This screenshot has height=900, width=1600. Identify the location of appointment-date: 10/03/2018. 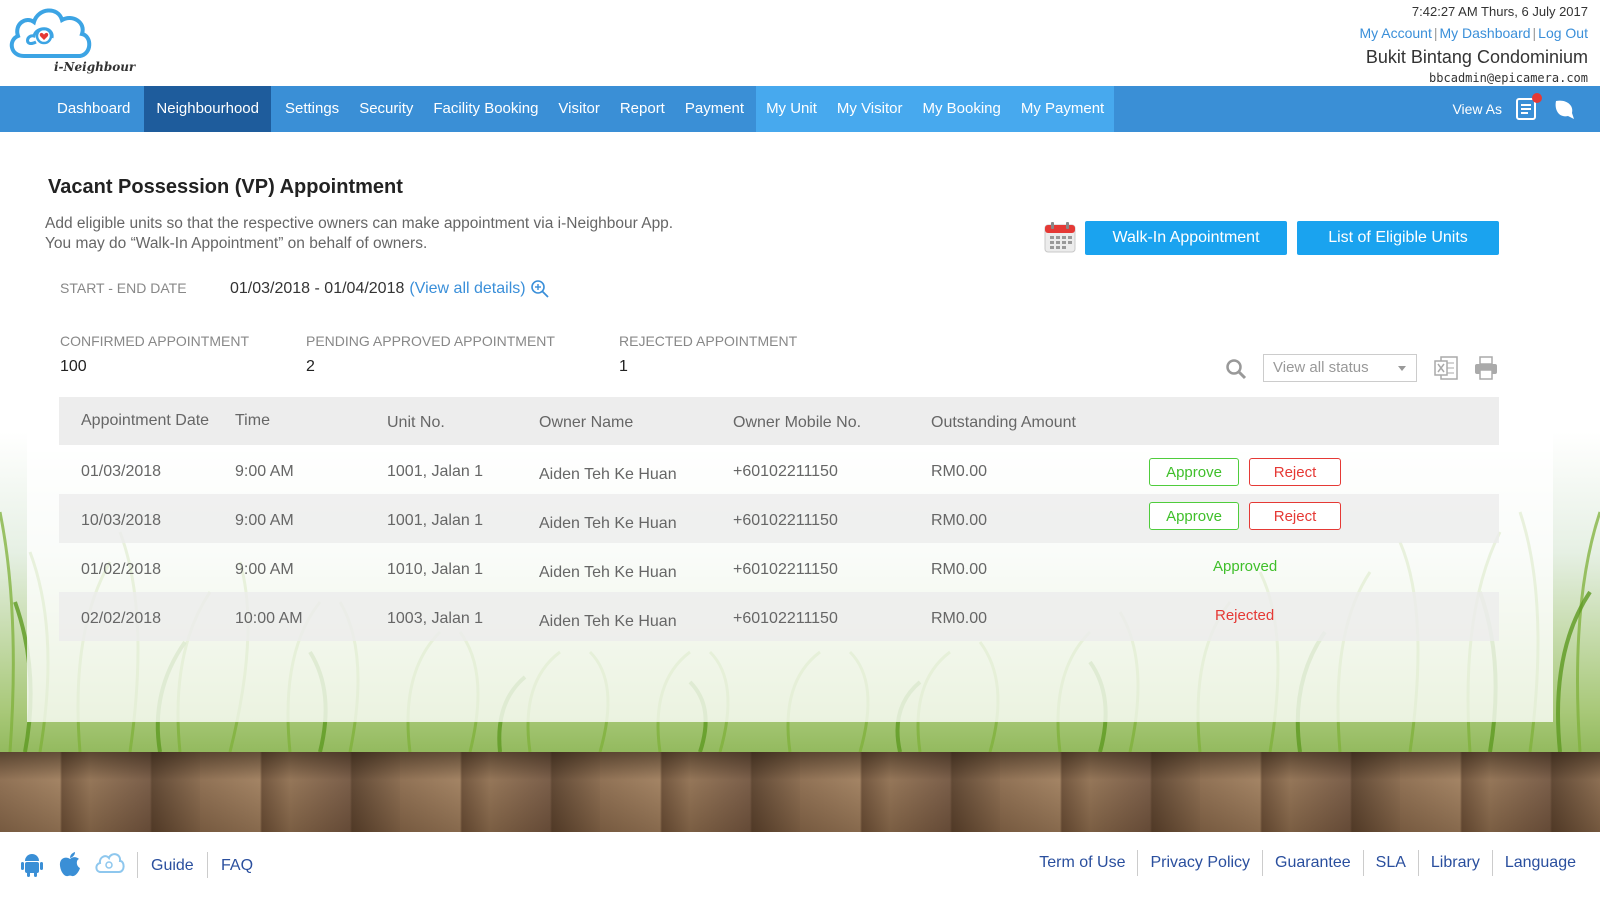
(121, 520).